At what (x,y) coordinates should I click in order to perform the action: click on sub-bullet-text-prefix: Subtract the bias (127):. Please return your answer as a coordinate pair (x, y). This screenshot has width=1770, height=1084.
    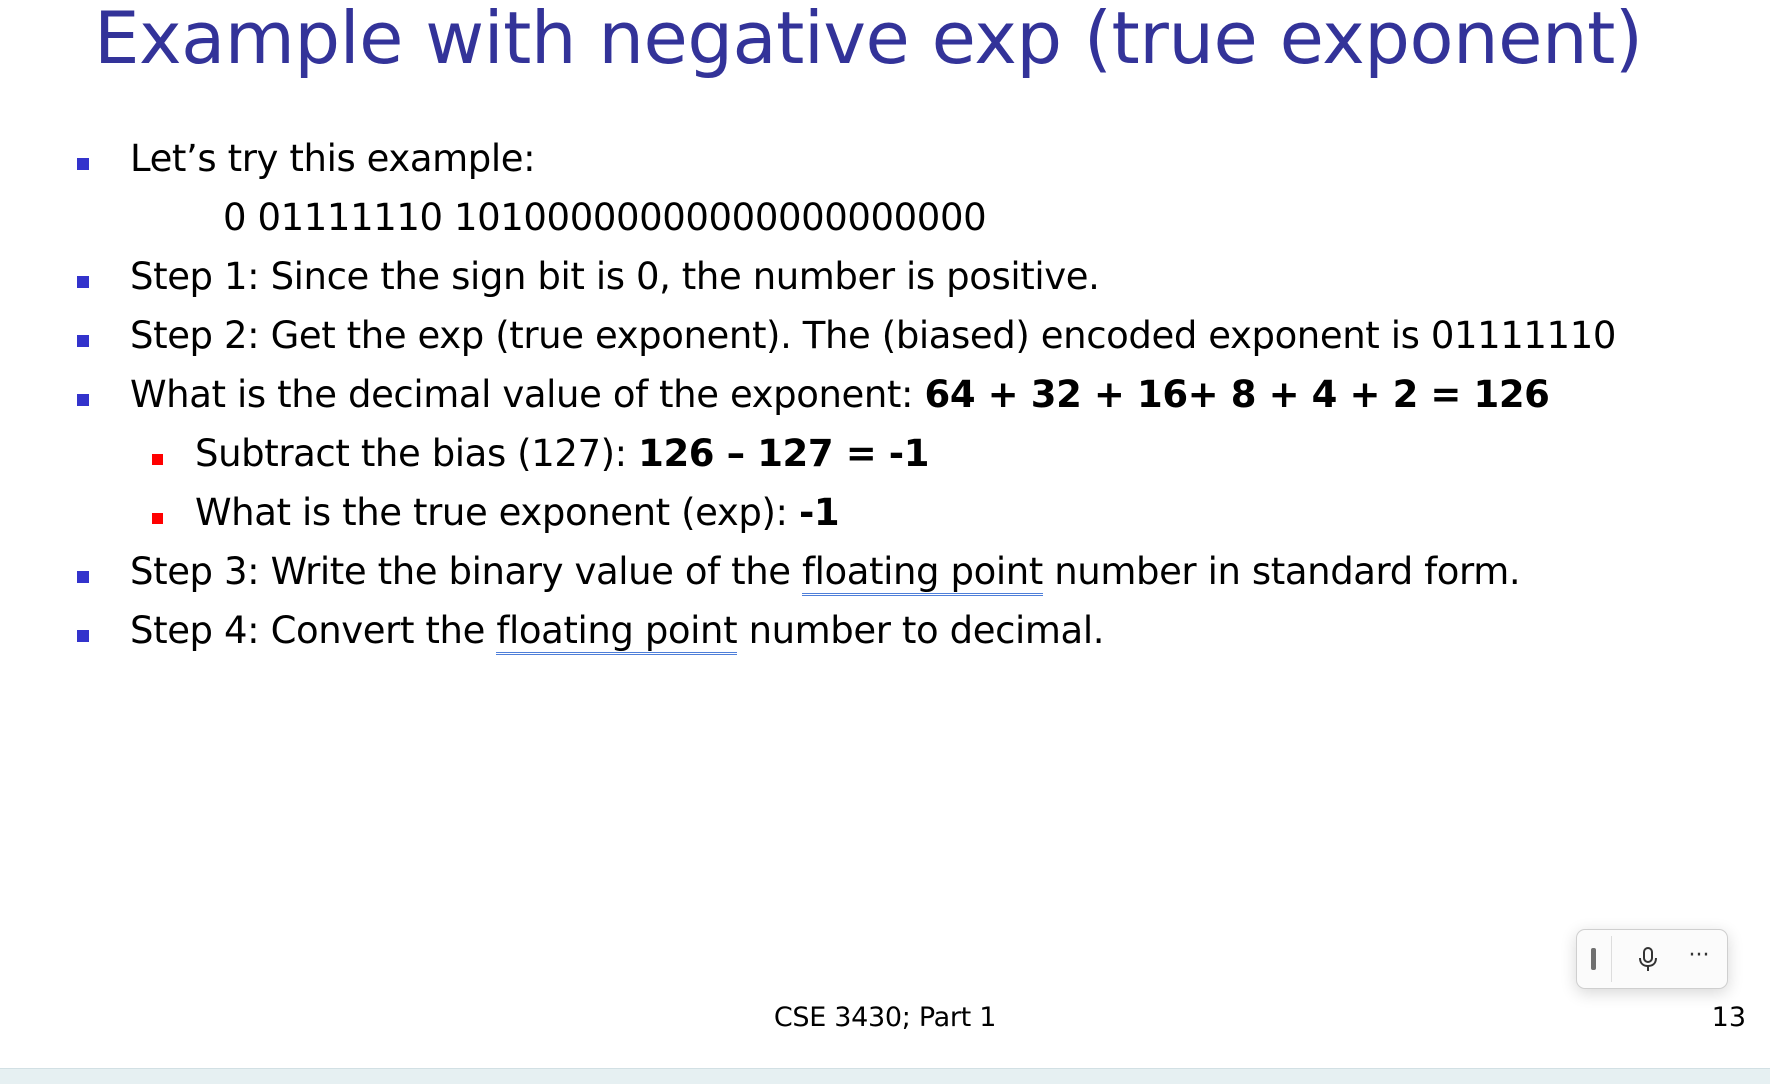
    Looking at the image, I should click on (417, 453).